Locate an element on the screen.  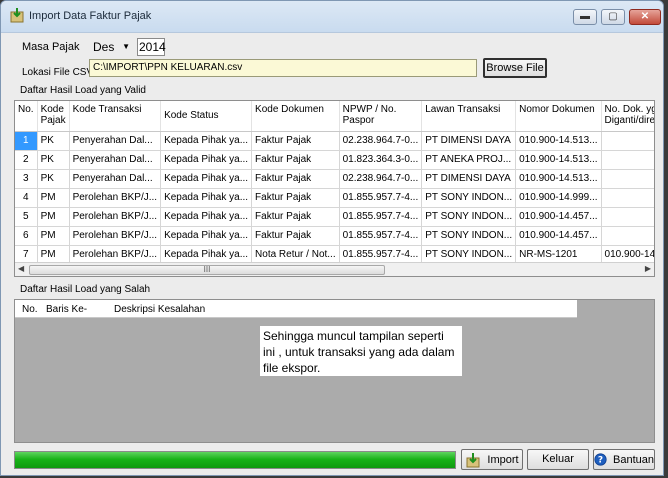
title-bar: Import Data Faktur Pajak ▬ ▢ ✕ is located at coordinates (332, 17).